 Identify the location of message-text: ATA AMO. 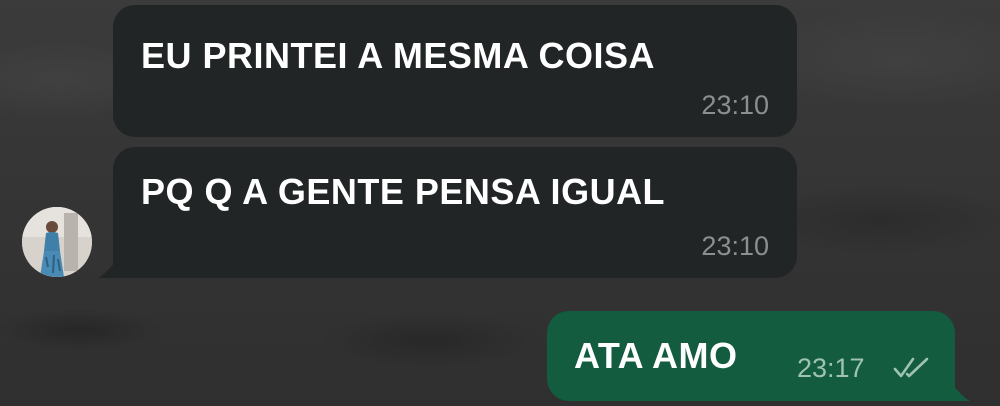
(656, 355).